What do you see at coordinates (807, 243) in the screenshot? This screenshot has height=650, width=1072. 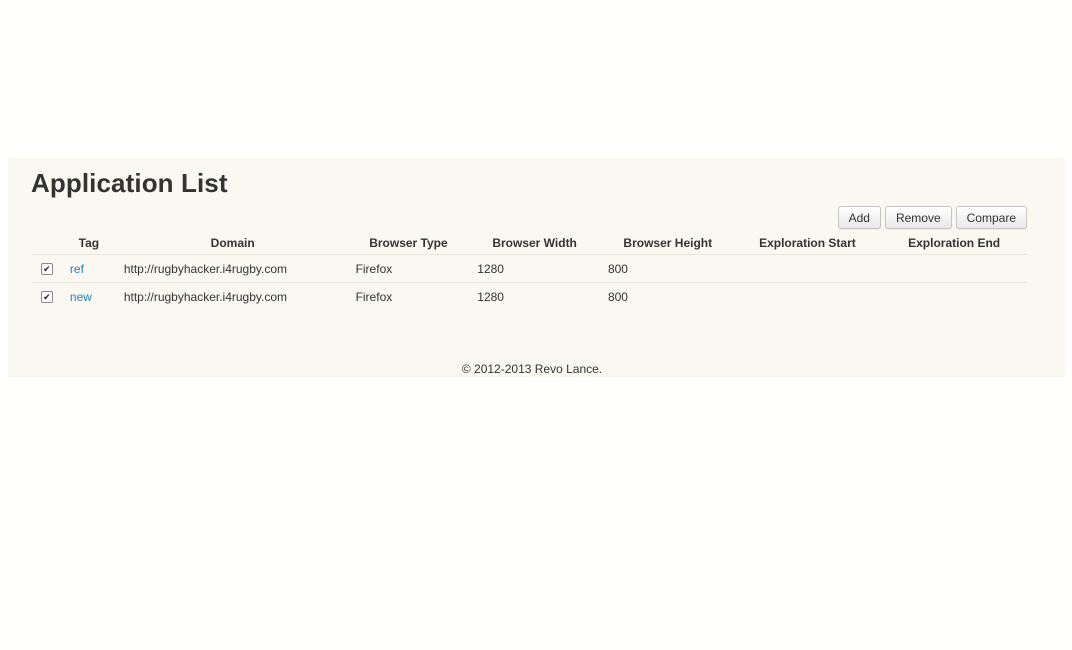 I see `header-exploration-start: Exploration Start` at bounding box center [807, 243].